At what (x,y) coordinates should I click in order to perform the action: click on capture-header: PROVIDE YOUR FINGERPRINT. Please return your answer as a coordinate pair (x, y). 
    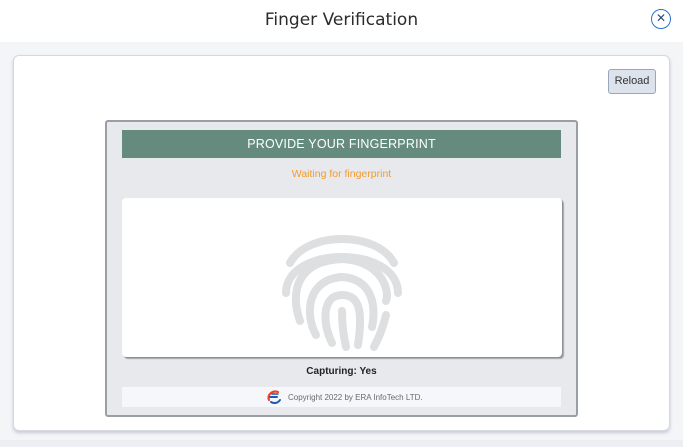
    Looking at the image, I should click on (341, 144).